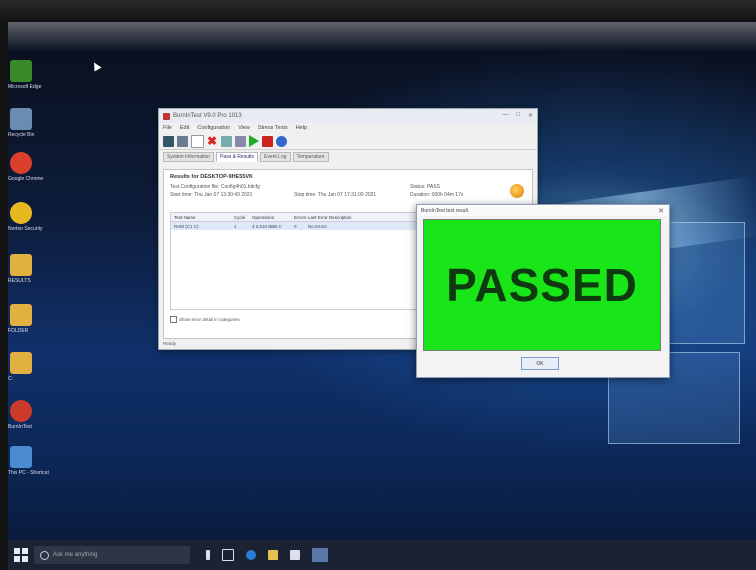 The image size is (756, 570). I want to click on menu-view: View, so click(244, 128).